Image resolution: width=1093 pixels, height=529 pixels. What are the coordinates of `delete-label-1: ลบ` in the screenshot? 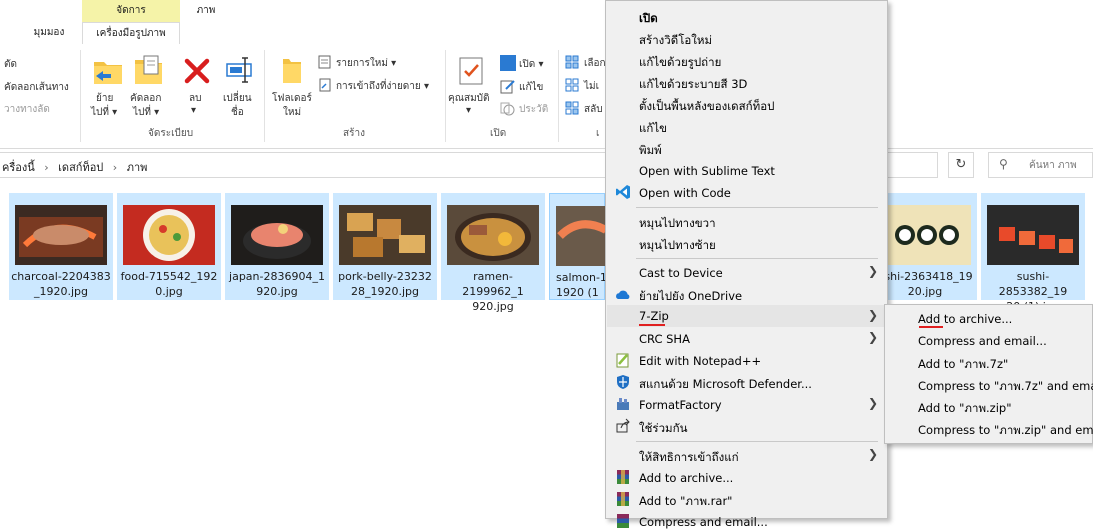 It's located at (195, 98).